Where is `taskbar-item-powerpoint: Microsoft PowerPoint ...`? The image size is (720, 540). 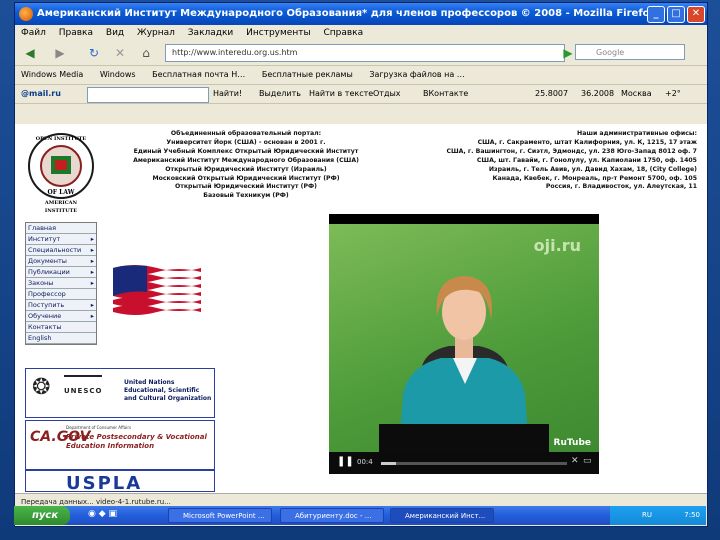 taskbar-item-powerpoint: Microsoft PowerPoint ... is located at coordinates (220, 515).